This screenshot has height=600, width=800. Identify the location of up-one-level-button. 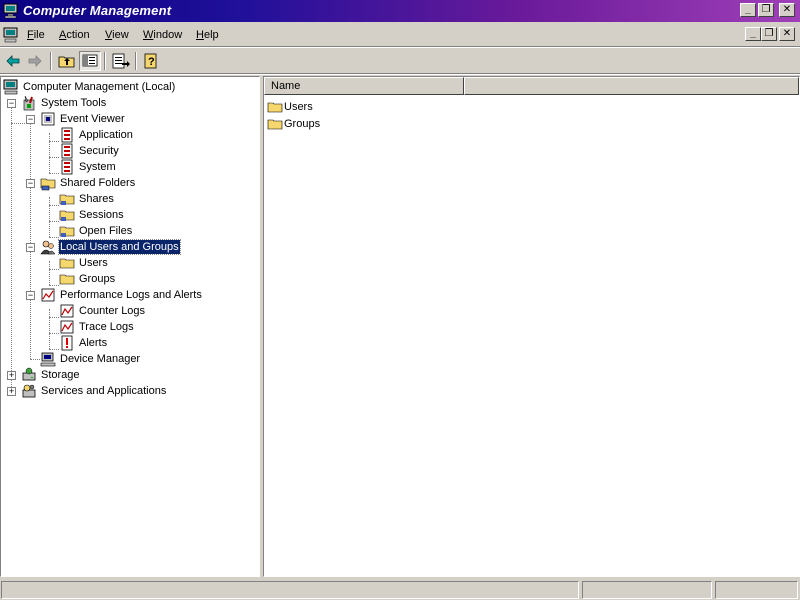
(67, 61).